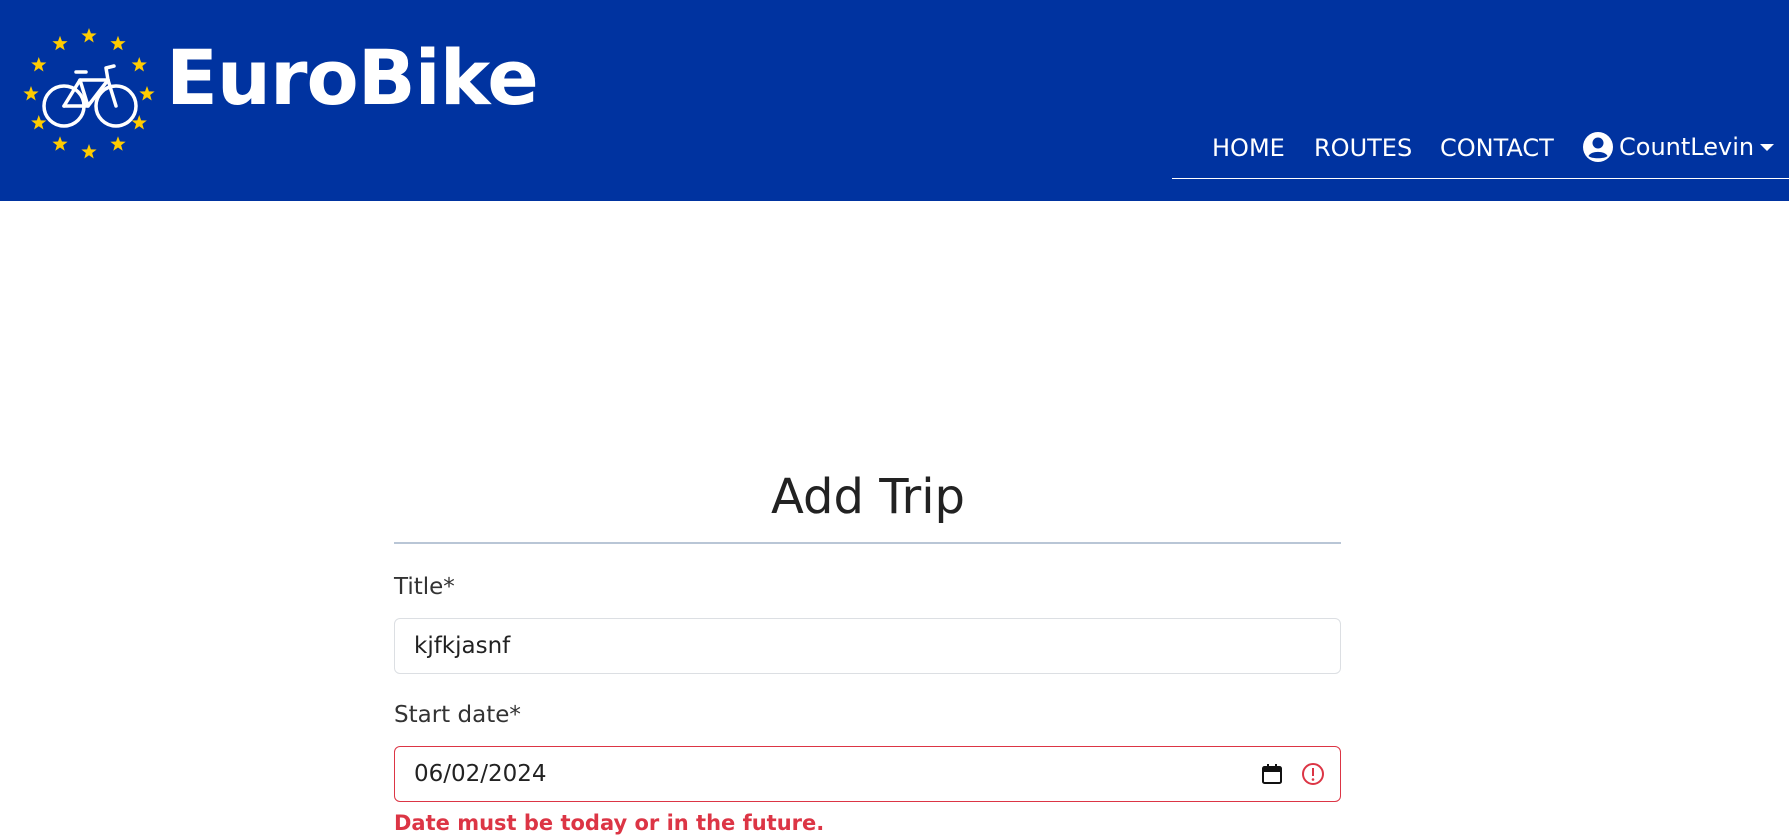 The height and width of the screenshot is (836, 1789). What do you see at coordinates (867, 543) in the screenshot?
I see `title-divider` at bounding box center [867, 543].